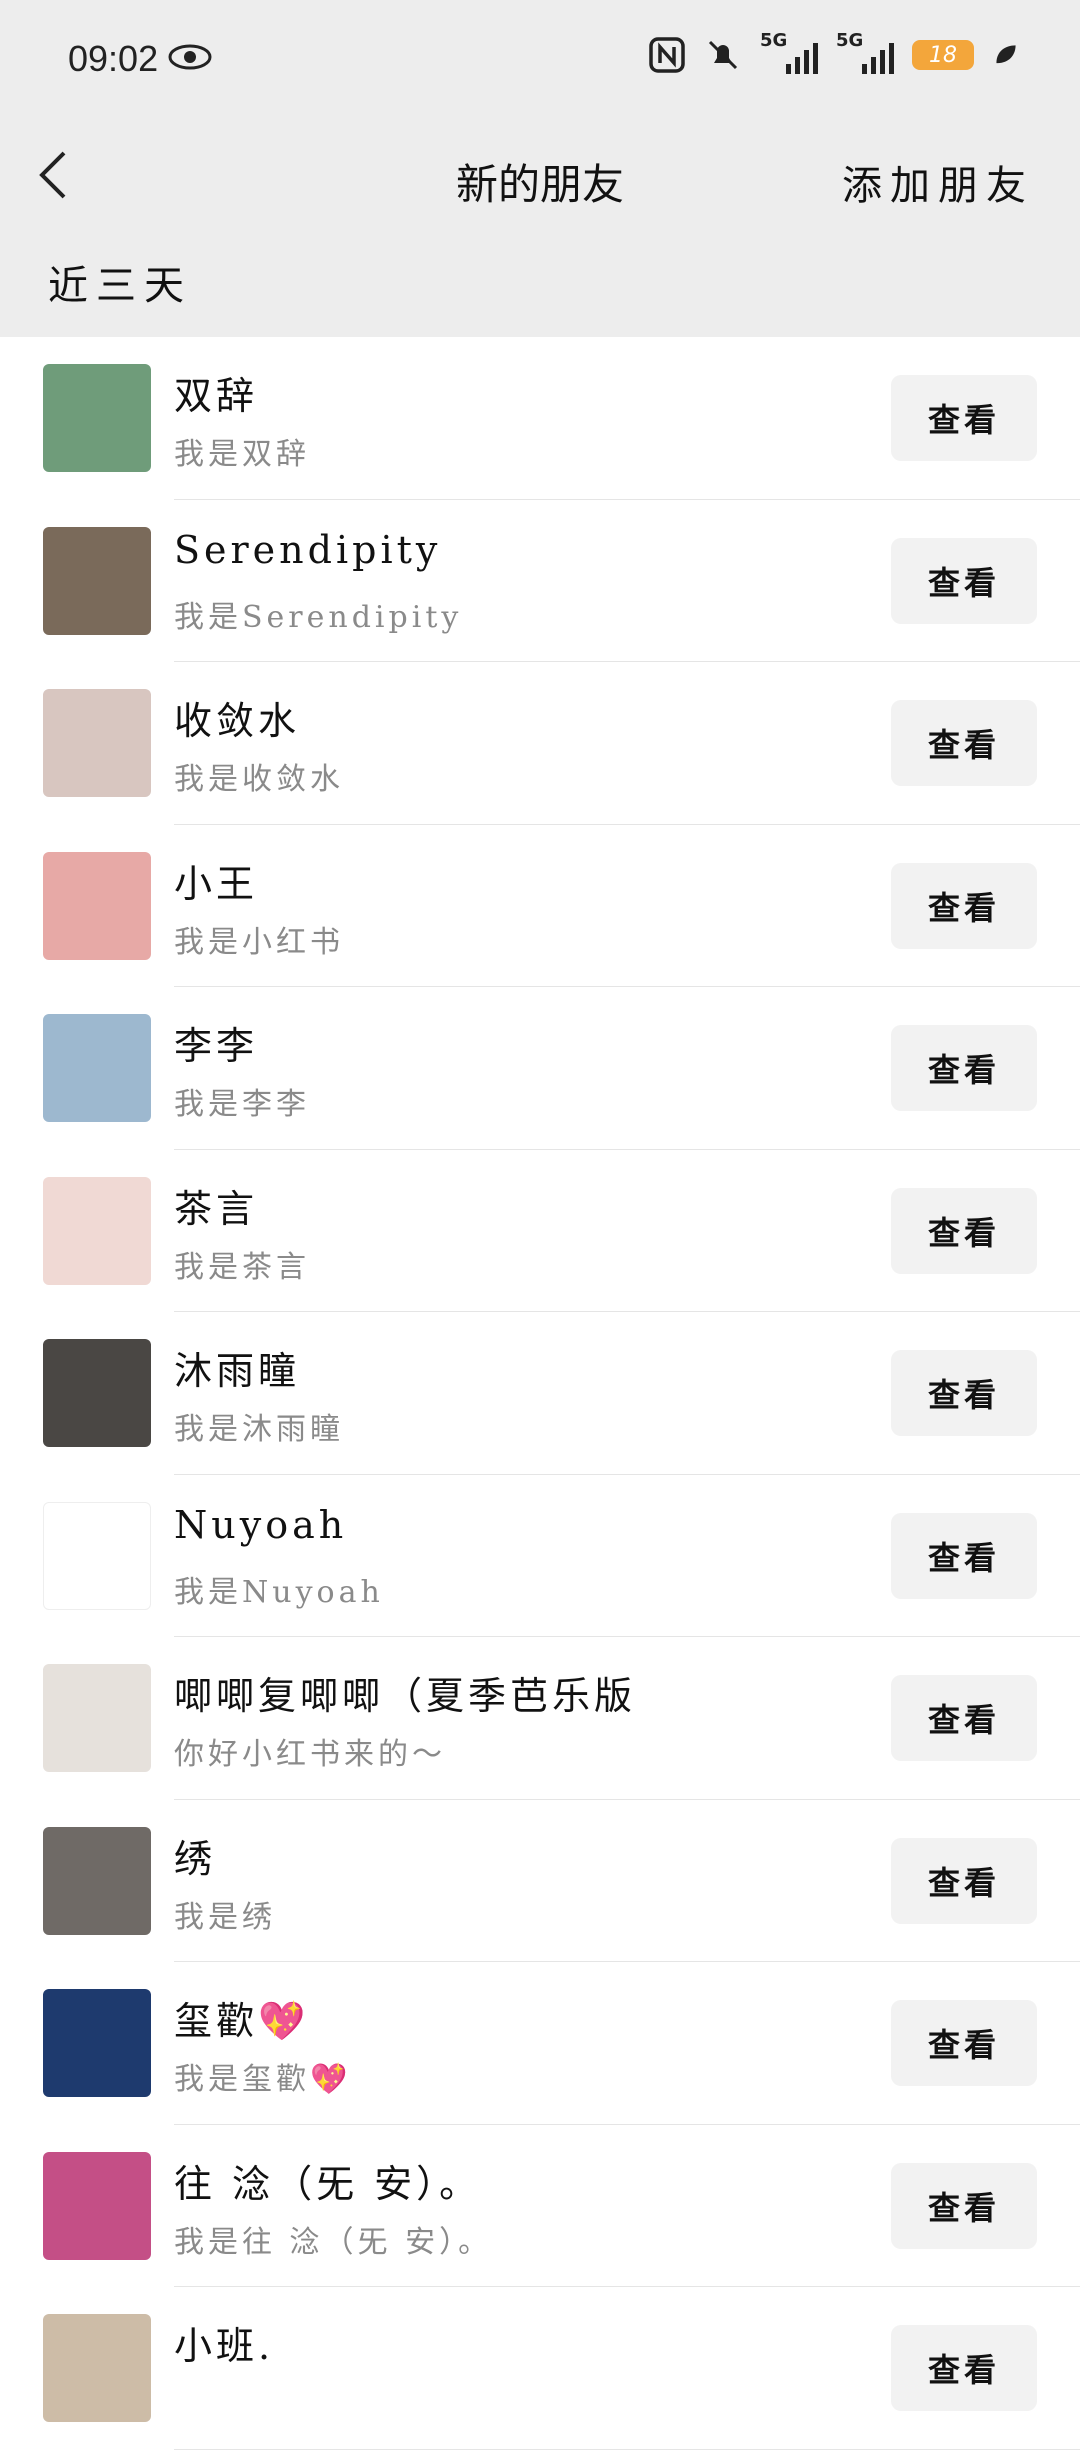 Image resolution: width=1080 pixels, height=2450 pixels. Describe the element at coordinates (225, 1917) in the screenshot. I see `friend-message: 我是绣` at that location.